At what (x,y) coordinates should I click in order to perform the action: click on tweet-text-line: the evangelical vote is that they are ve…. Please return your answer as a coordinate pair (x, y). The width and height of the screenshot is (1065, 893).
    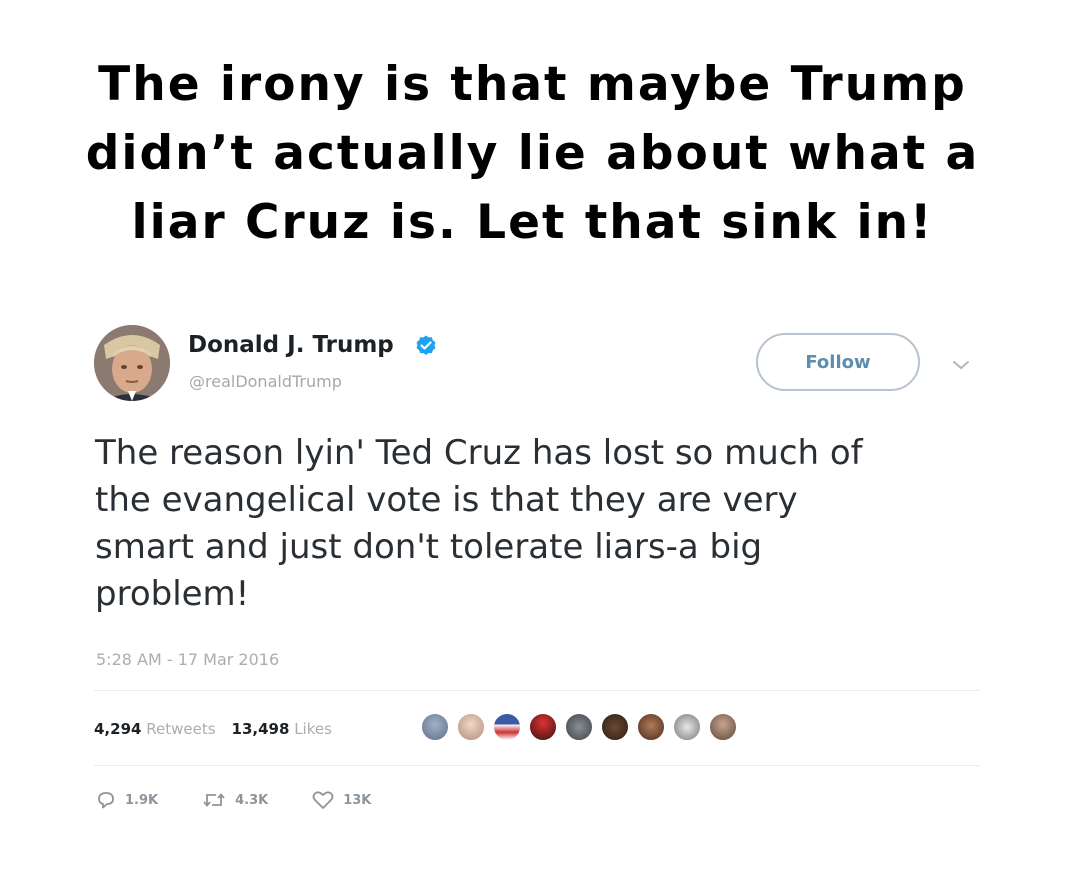
    Looking at the image, I should click on (446, 500).